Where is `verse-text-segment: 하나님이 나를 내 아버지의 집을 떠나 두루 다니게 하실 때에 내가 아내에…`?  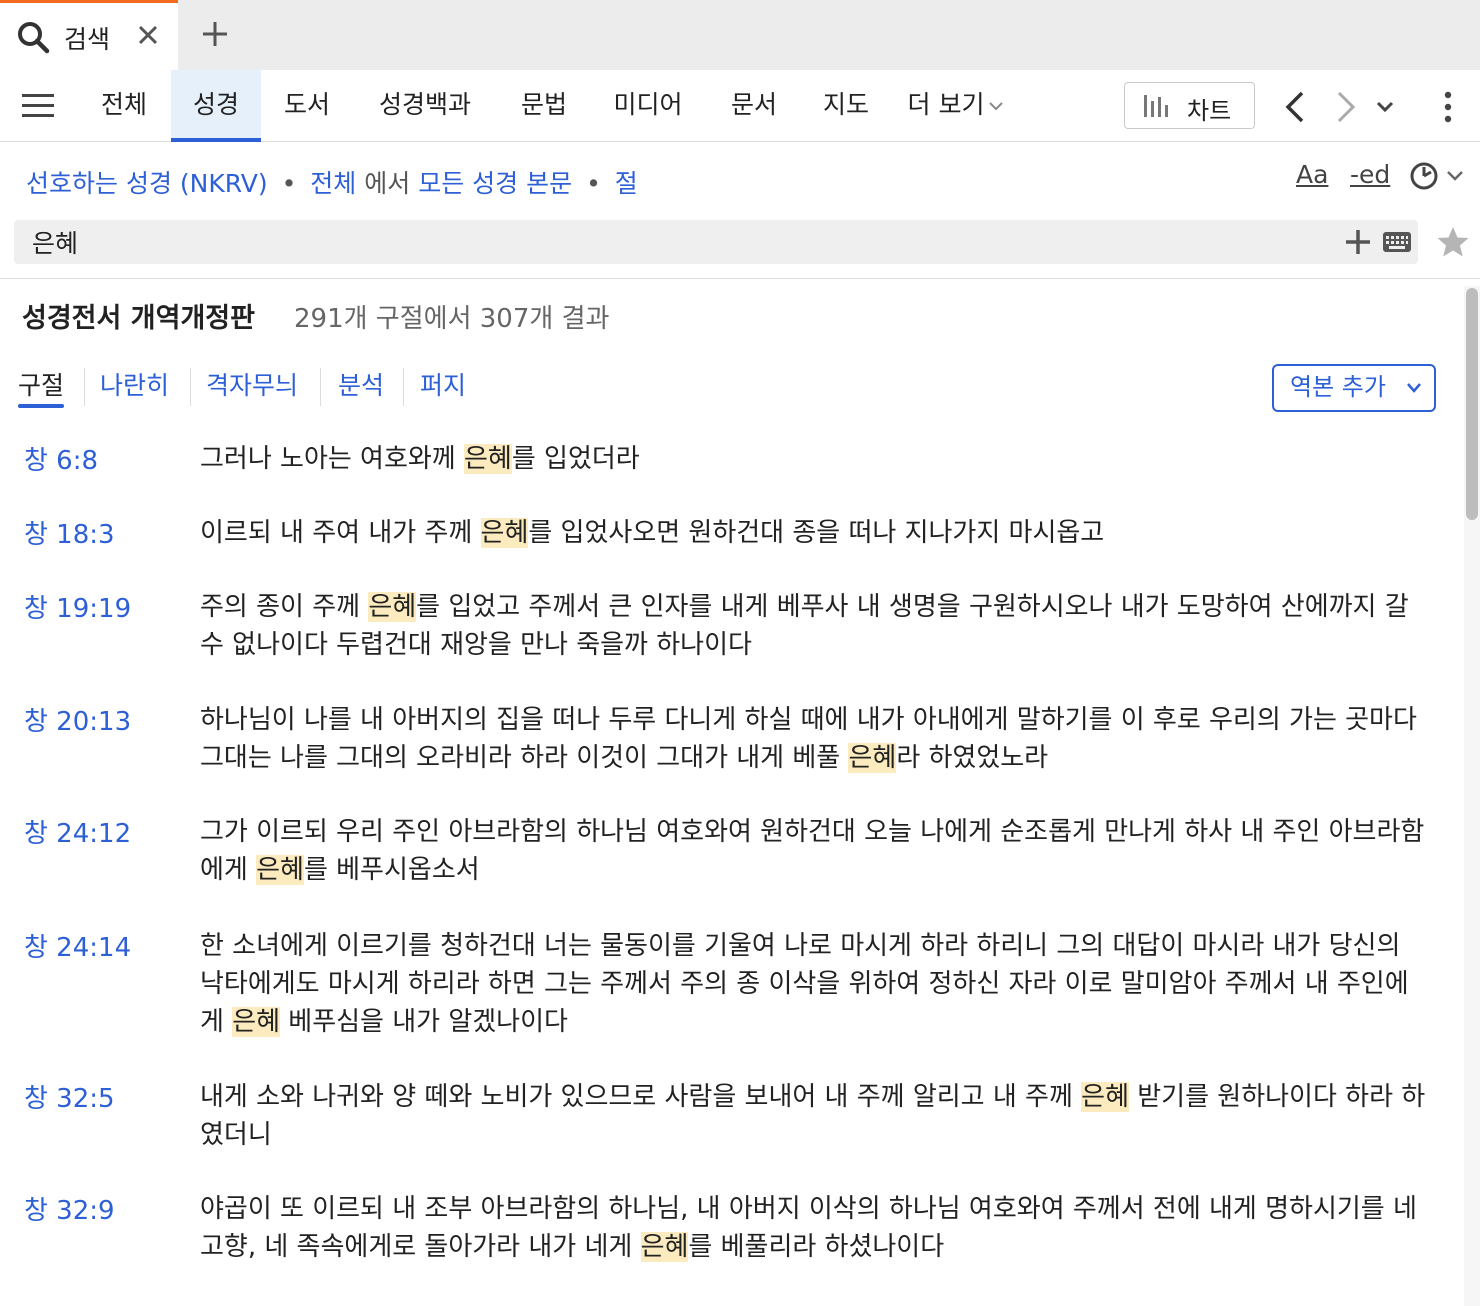 verse-text-segment: 하나님이 나를 내 아버지의 집을 떠나 두루 다니게 하실 때에 내가 아내에… is located at coordinates (808, 739).